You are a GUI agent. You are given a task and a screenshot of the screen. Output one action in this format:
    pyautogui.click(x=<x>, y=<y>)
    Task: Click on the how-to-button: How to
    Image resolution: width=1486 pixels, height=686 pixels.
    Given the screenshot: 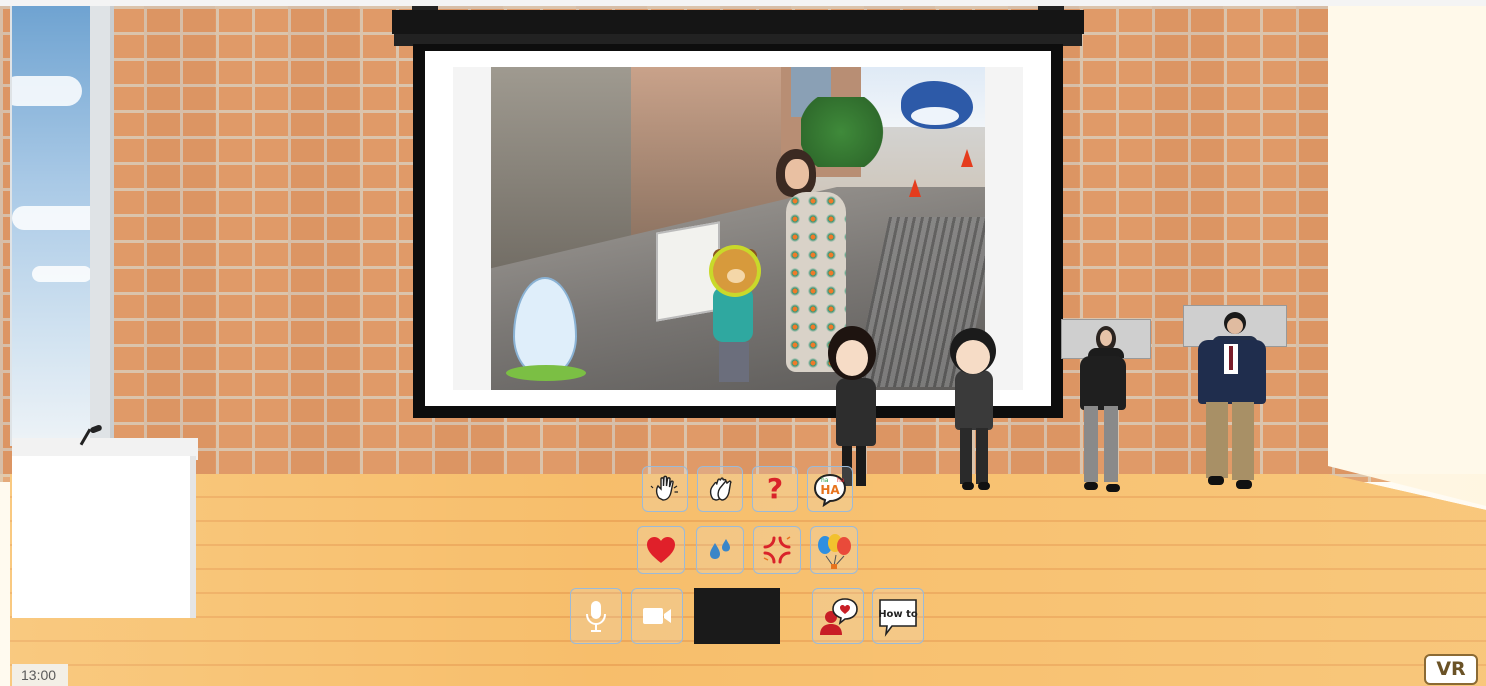 What is the action you would take?
    pyautogui.click(x=898, y=616)
    